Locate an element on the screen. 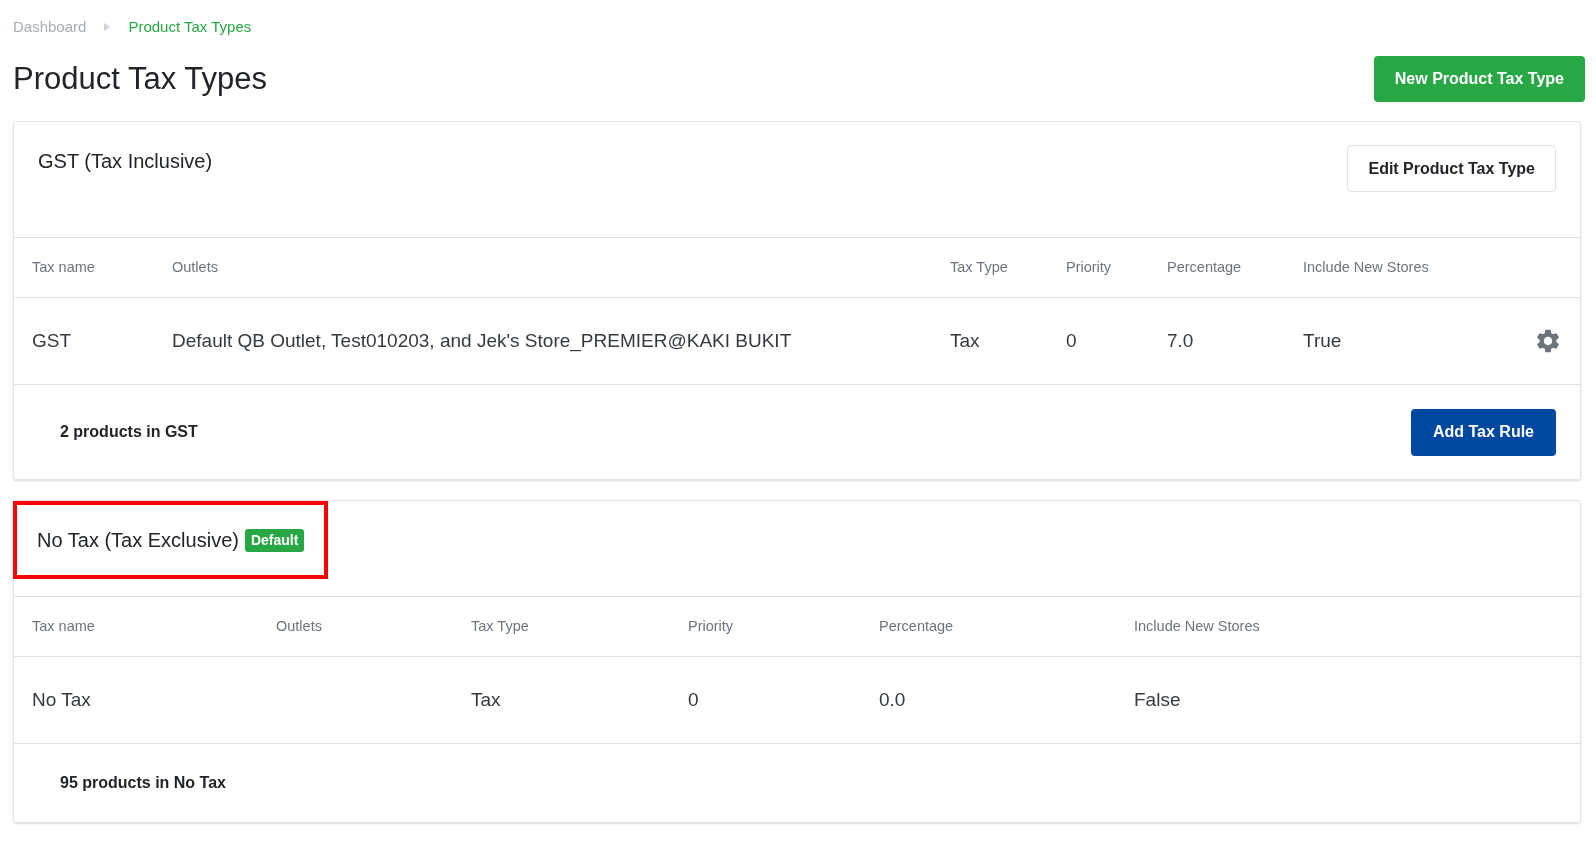  breadcrumb-link: Product Tax Types is located at coordinates (190, 27).